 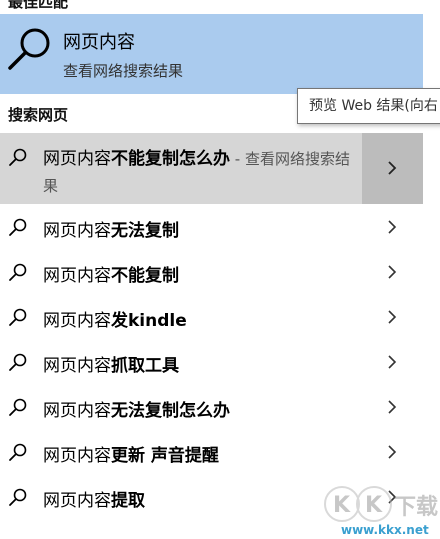 What do you see at coordinates (131, 456) in the screenshot?
I see `suggestion-label: 网页内容更新 声音提醒` at bounding box center [131, 456].